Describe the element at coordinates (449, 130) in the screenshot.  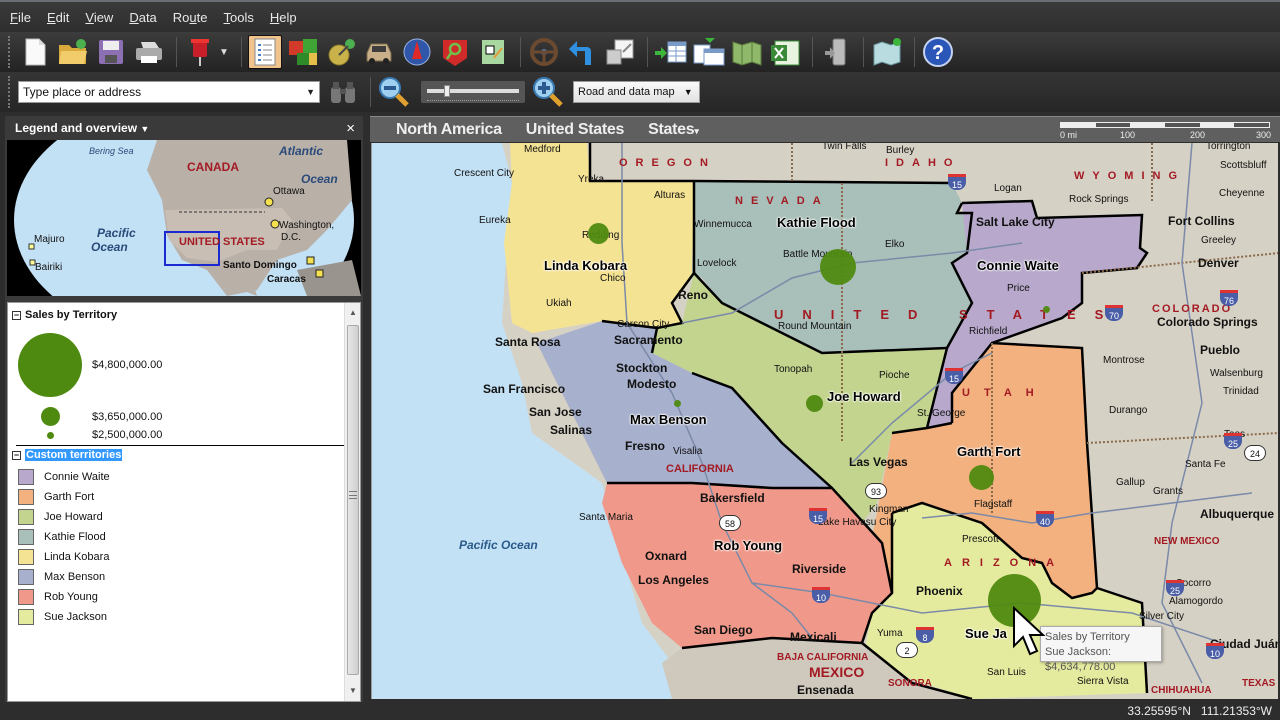
I see `breadcrumb-north-america: North America` at that location.